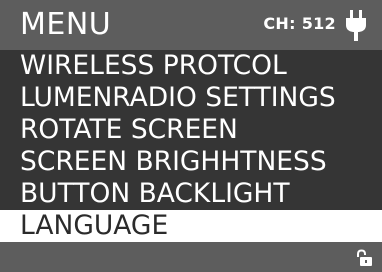 The width and height of the screenshot is (382, 272). Describe the element at coordinates (191, 257) in the screenshot. I see `status-footer` at that location.